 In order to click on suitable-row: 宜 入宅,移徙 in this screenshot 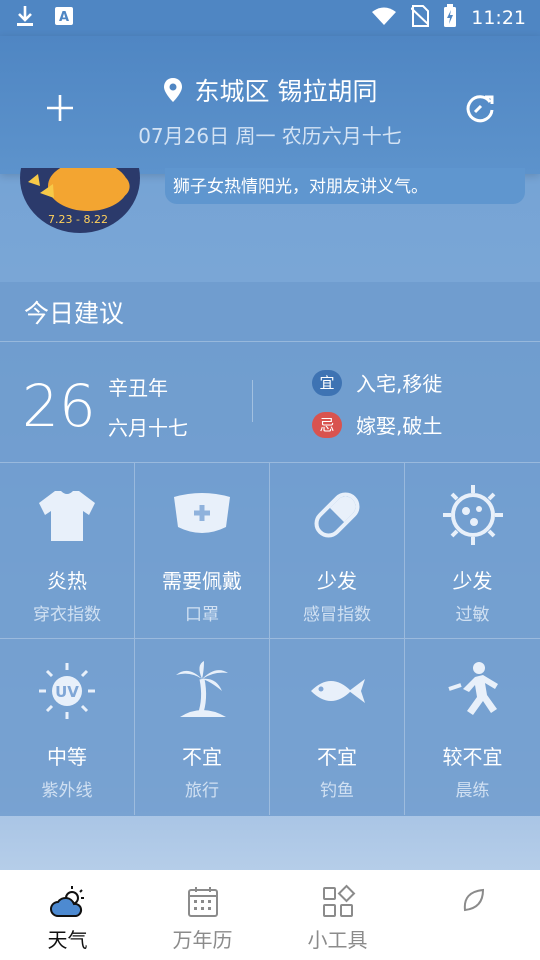, I will do `click(377, 382)`.